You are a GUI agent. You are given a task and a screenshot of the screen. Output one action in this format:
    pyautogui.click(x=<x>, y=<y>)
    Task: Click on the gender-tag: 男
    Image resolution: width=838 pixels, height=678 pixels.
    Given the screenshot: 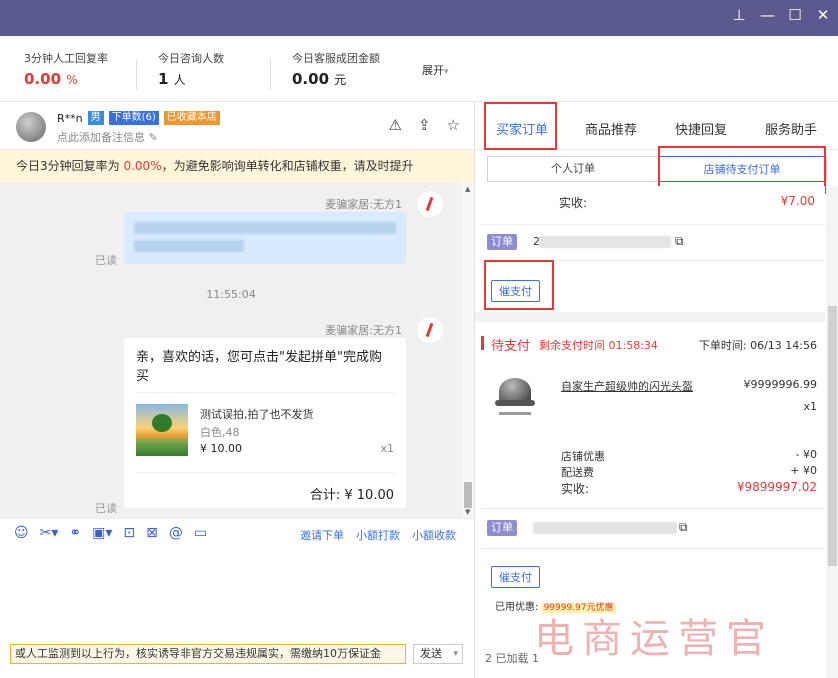 What is the action you would take?
    pyautogui.click(x=95, y=118)
    